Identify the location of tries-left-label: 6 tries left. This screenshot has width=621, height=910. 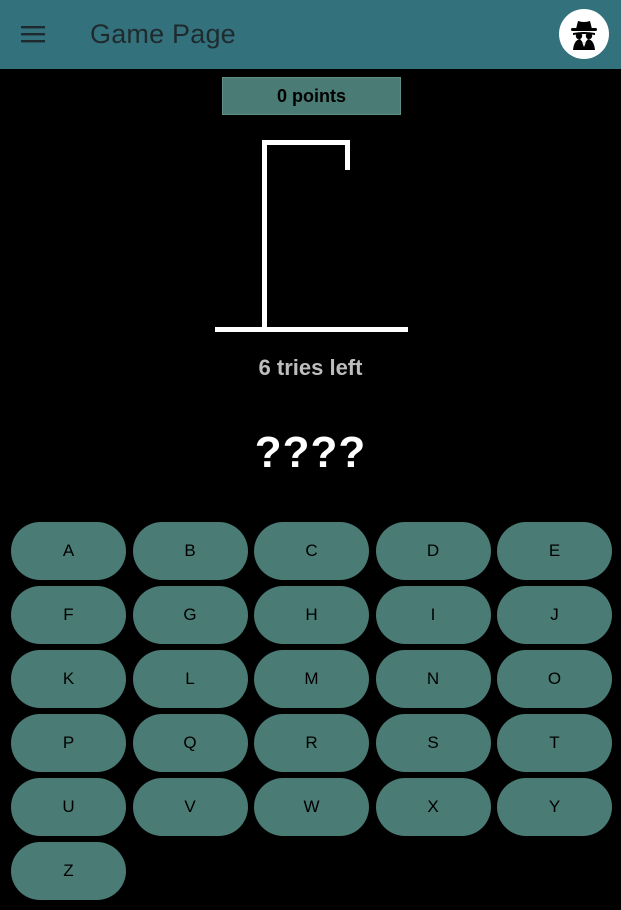
(310, 367).